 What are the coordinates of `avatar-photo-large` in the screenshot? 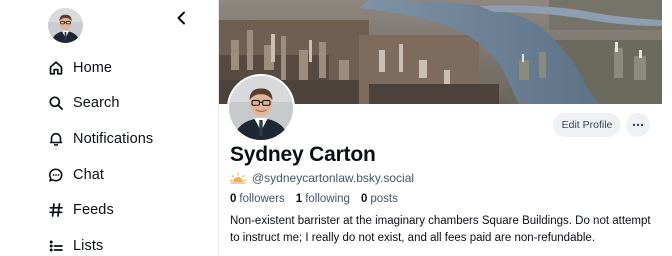 It's located at (261, 108).